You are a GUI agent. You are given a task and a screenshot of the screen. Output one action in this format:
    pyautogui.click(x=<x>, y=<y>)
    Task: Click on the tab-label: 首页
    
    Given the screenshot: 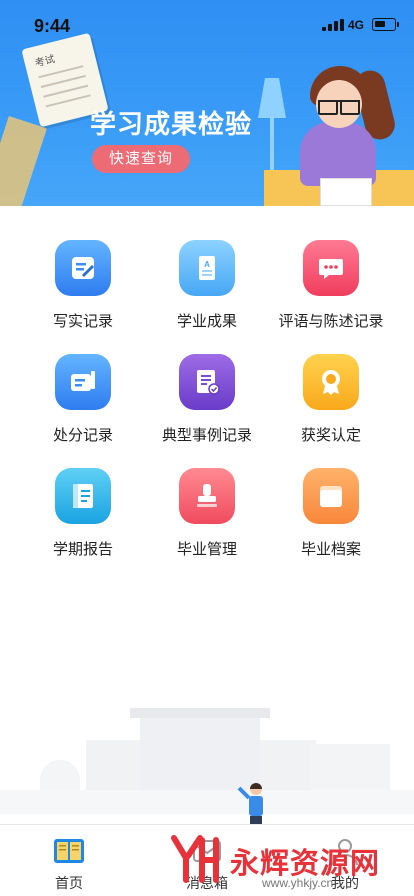 What is the action you would take?
    pyautogui.click(x=69, y=883)
    